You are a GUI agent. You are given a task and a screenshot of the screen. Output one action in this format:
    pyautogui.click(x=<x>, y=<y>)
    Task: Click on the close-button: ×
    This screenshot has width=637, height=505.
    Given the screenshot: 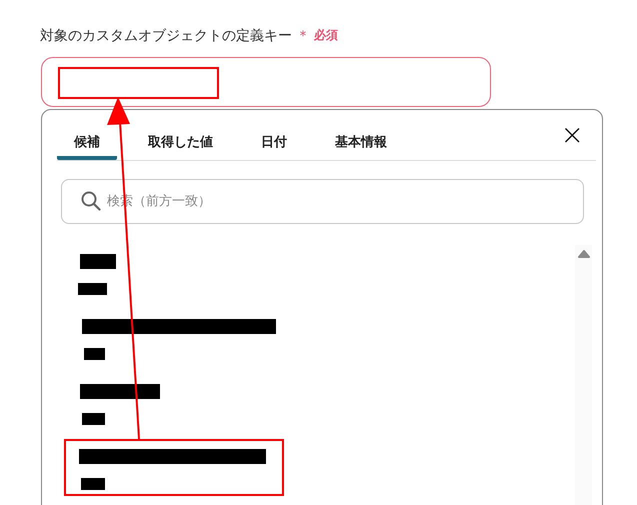 What is the action you would take?
    pyautogui.click(x=572, y=135)
    